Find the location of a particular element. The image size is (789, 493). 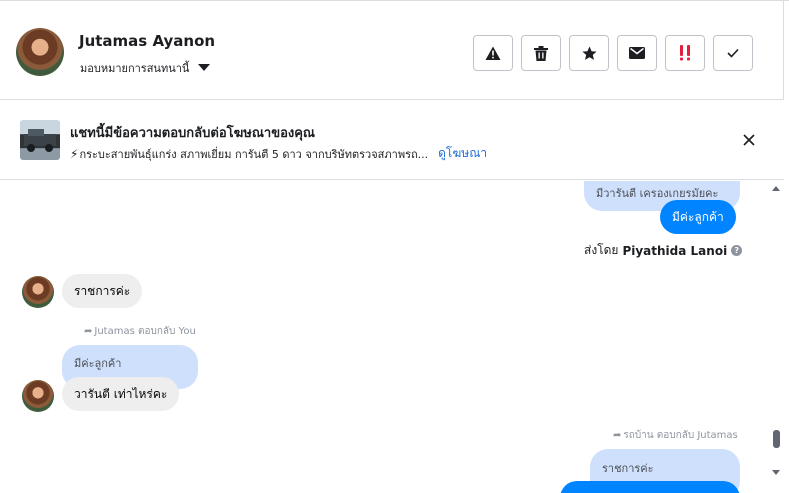

mail-icon is located at coordinates (637, 53).